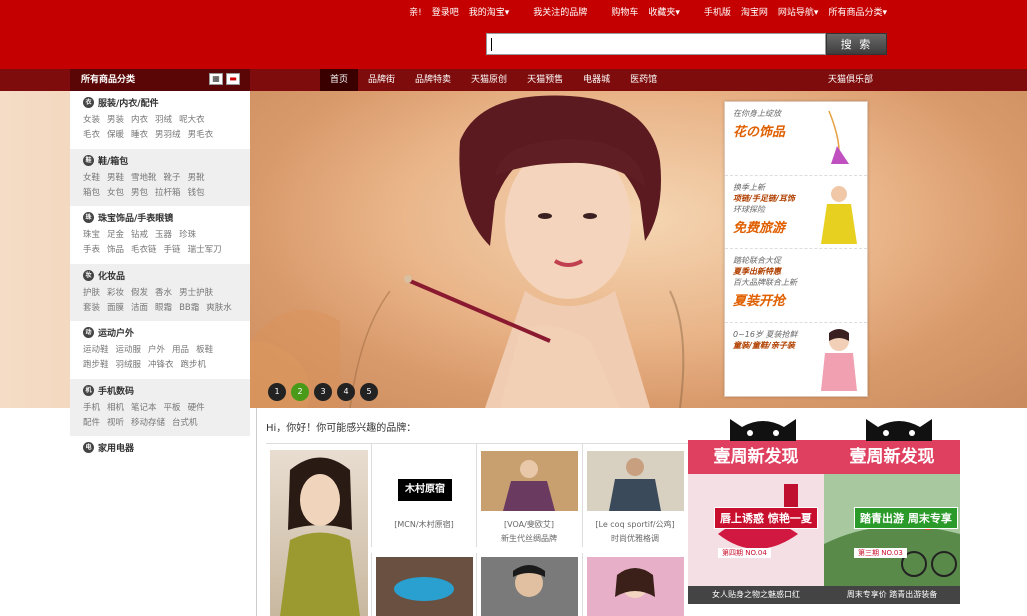 The height and width of the screenshot is (616, 1027). I want to click on subcat-link: 面膜, so click(115, 307).